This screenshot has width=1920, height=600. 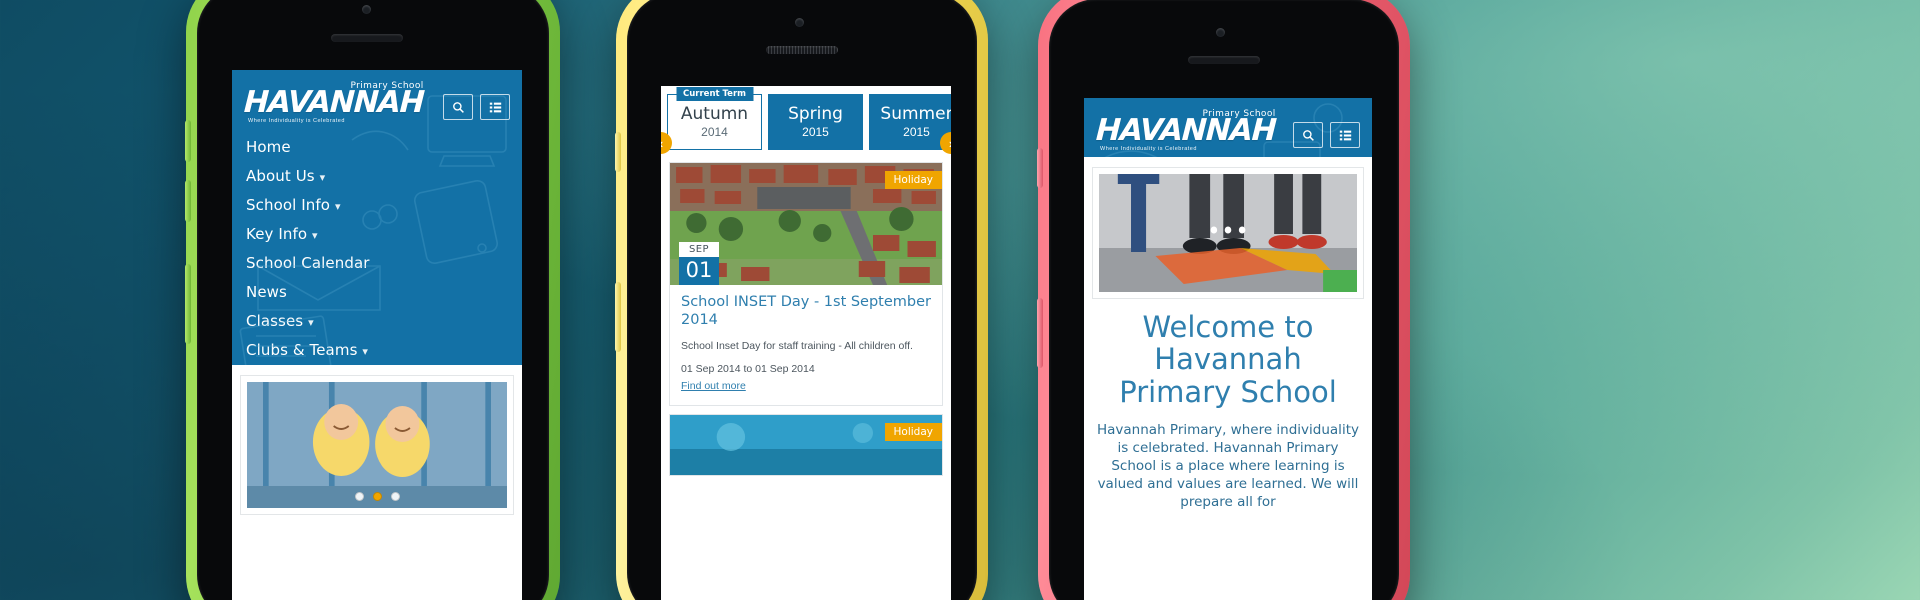 I want to click on current-term-badge: Current Term, so click(x=714, y=94).